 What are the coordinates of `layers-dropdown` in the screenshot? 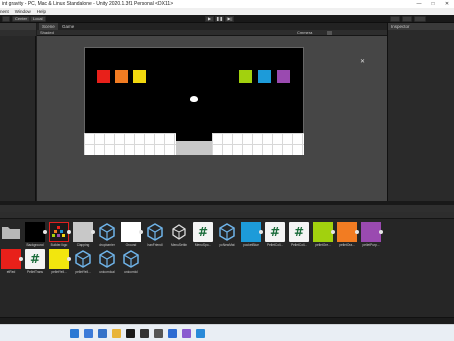 It's located at (407, 19).